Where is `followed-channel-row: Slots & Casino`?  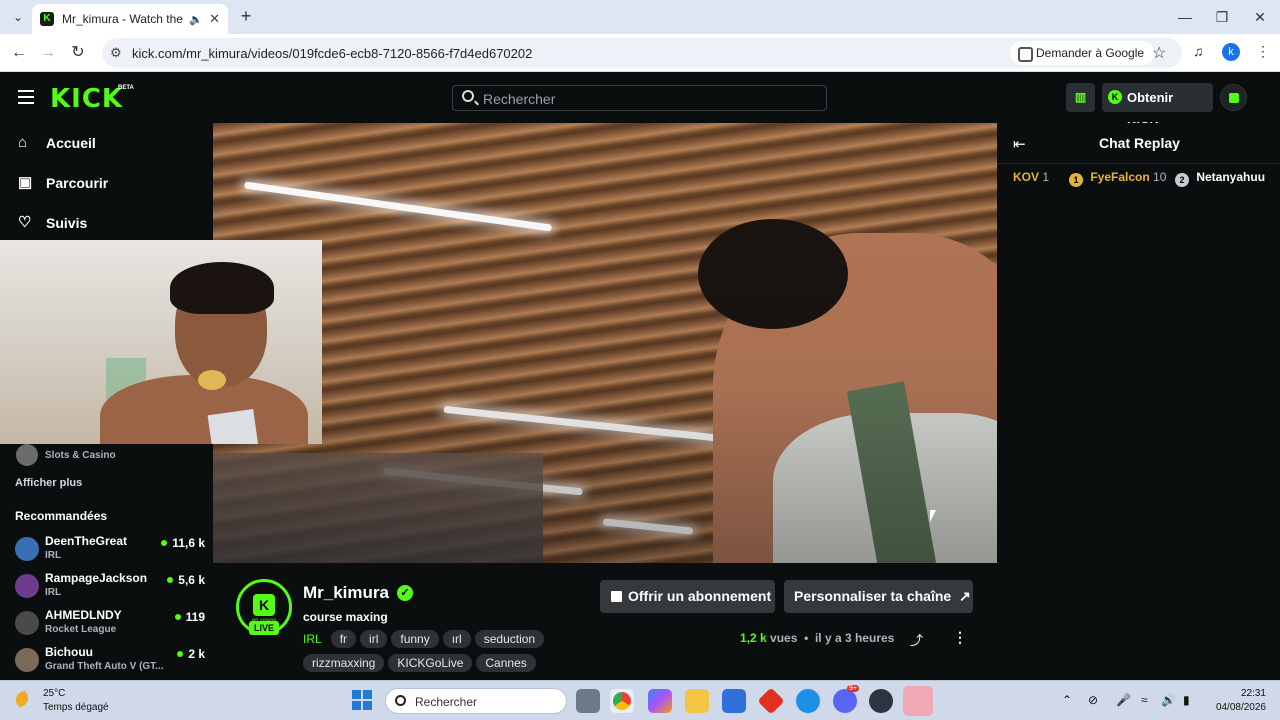 followed-channel-row: Slots & Casino is located at coordinates (66, 455).